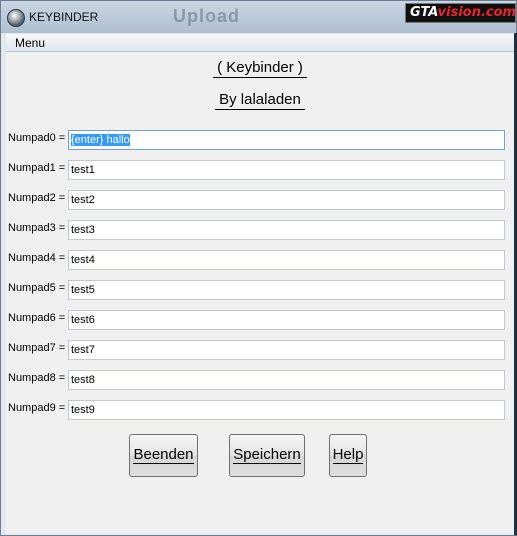 This screenshot has width=517, height=536. What do you see at coordinates (206, 16) in the screenshot?
I see `background-window-title: Upload` at bounding box center [206, 16].